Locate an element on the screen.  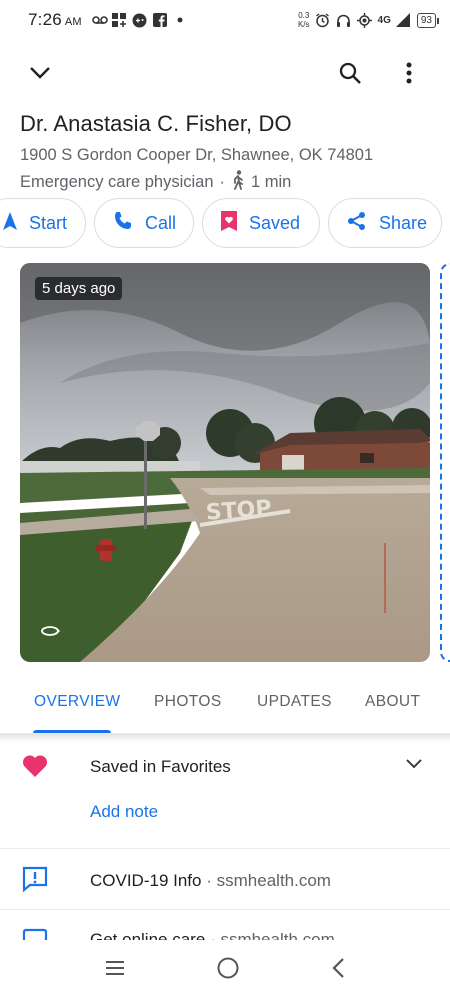
search-button is located at coordinates (350, 75).